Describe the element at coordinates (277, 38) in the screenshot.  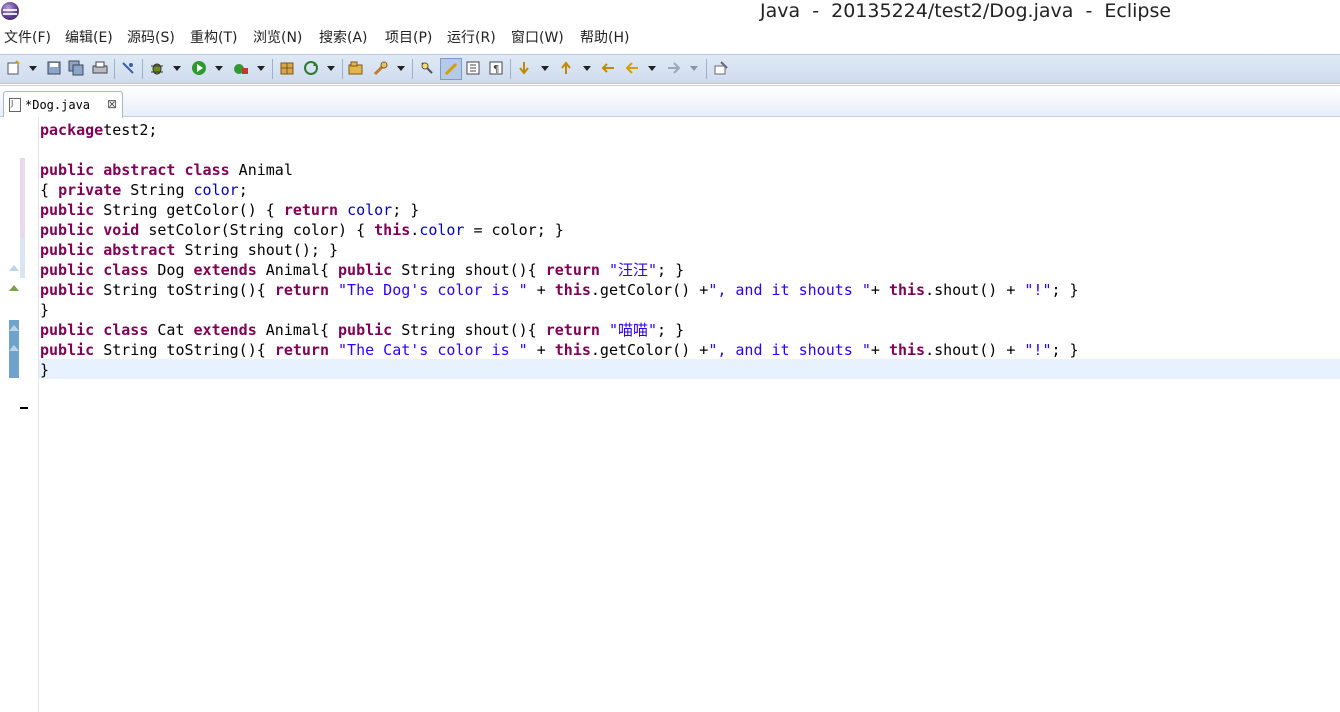
I see `menu-navigate: 浏览(N)` at that location.